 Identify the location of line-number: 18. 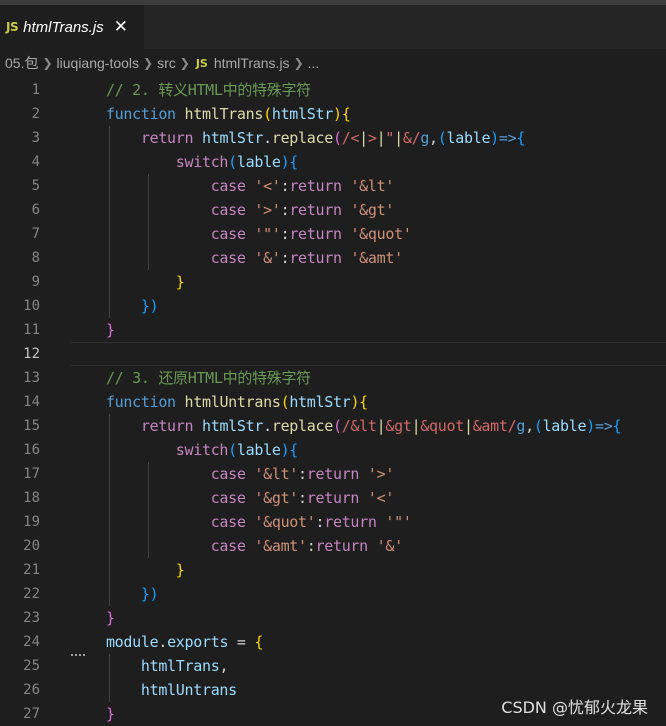
(31, 498).